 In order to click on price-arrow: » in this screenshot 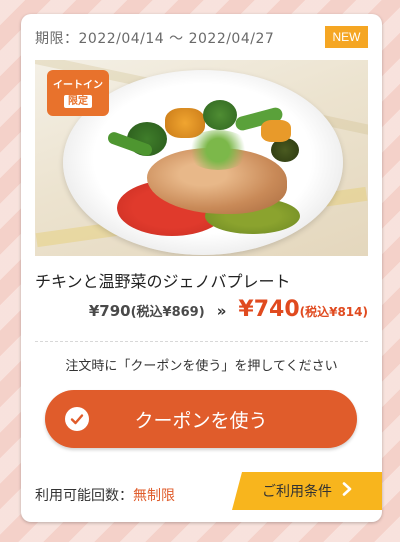, I will do `click(221, 311)`.